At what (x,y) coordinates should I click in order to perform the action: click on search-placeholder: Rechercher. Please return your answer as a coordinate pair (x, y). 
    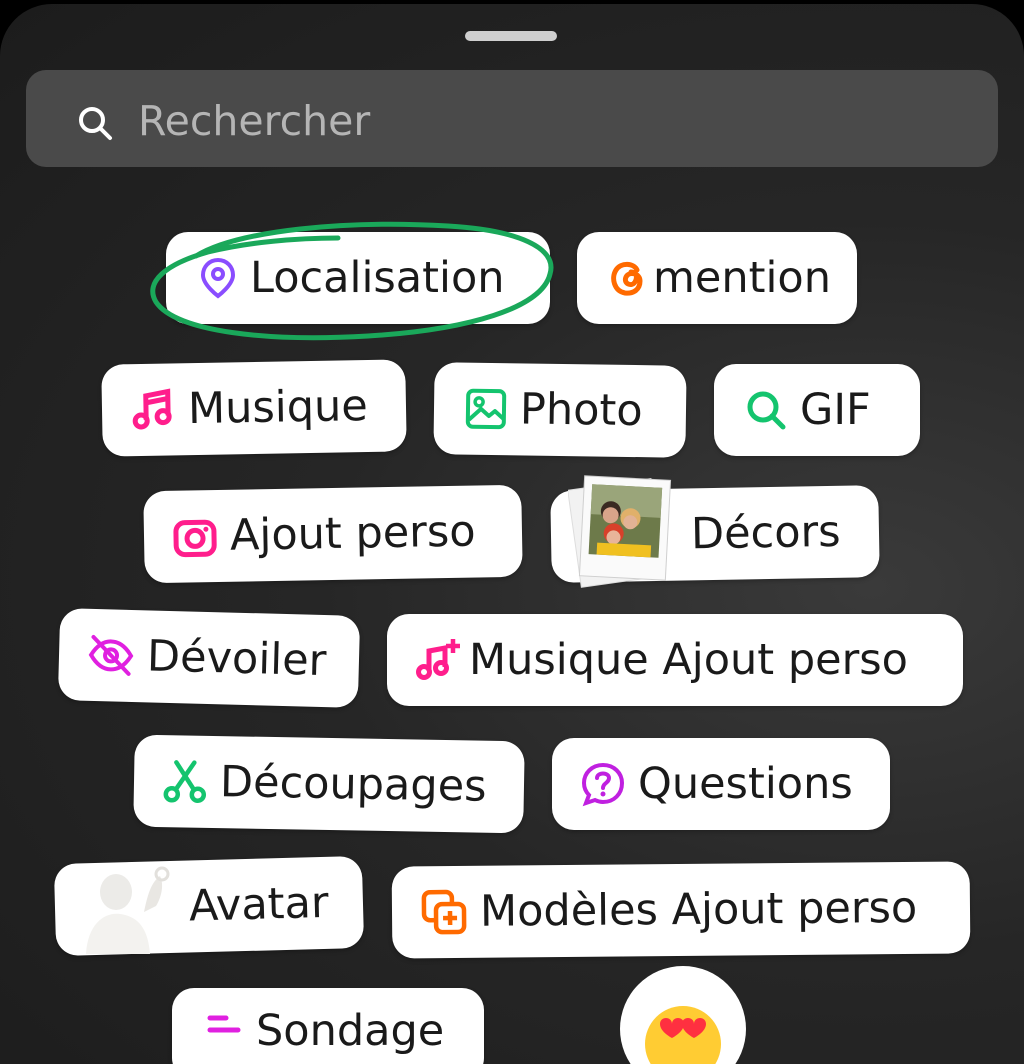
    Looking at the image, I should click on (254, 121).